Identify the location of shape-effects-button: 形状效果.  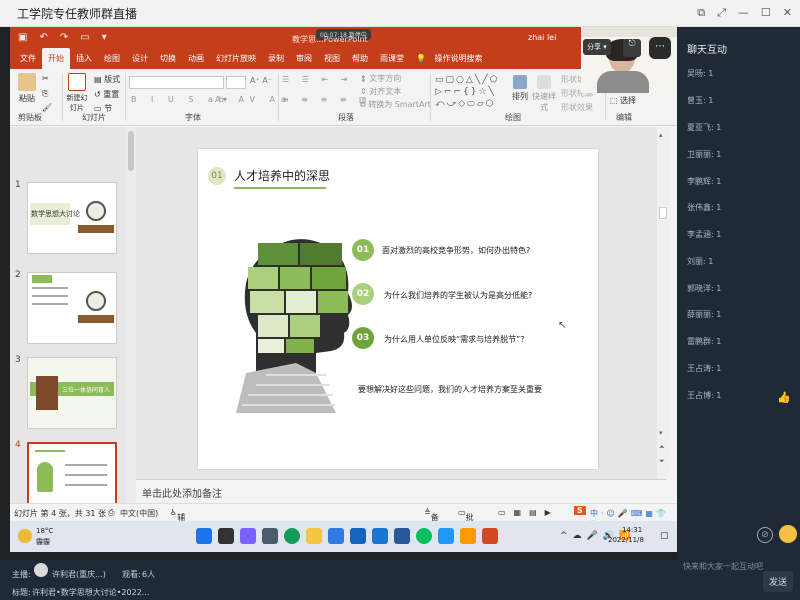
(577, 107).